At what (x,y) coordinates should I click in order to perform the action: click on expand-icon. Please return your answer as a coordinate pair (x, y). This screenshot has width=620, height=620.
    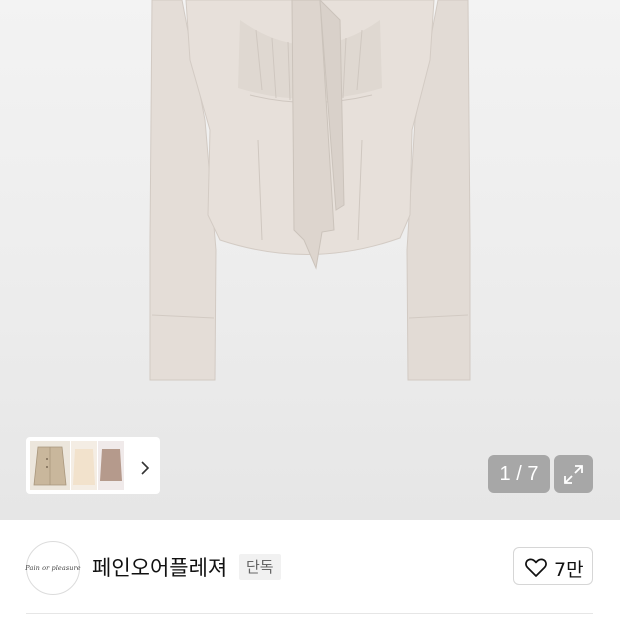
    Looking at the image, I should click on (573, 474).